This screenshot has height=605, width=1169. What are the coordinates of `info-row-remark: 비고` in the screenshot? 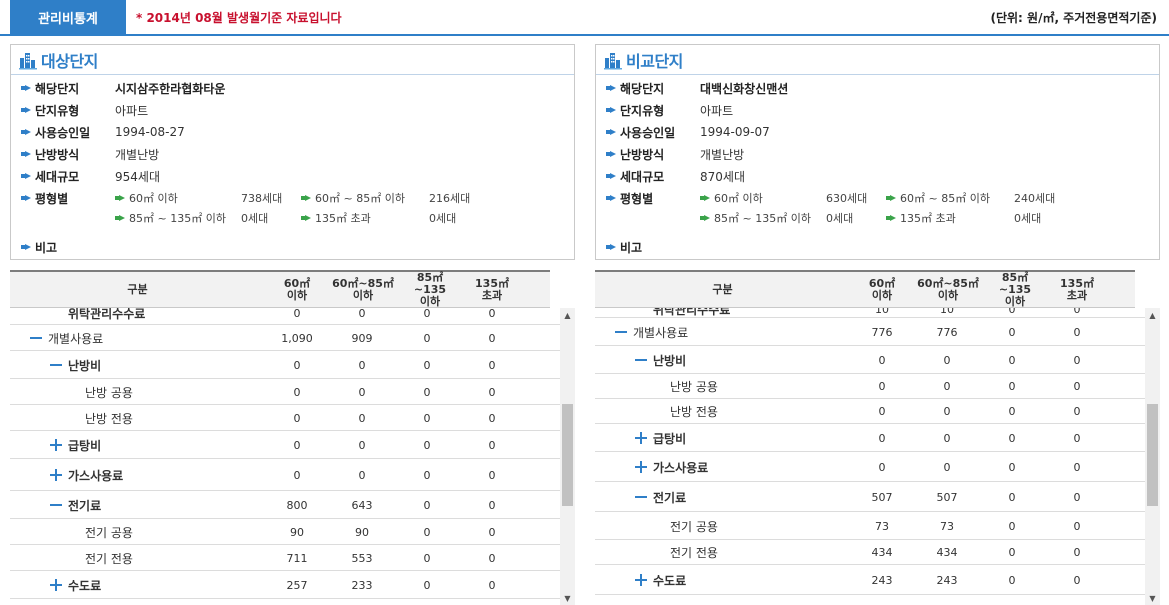 It's located at (653, 247).